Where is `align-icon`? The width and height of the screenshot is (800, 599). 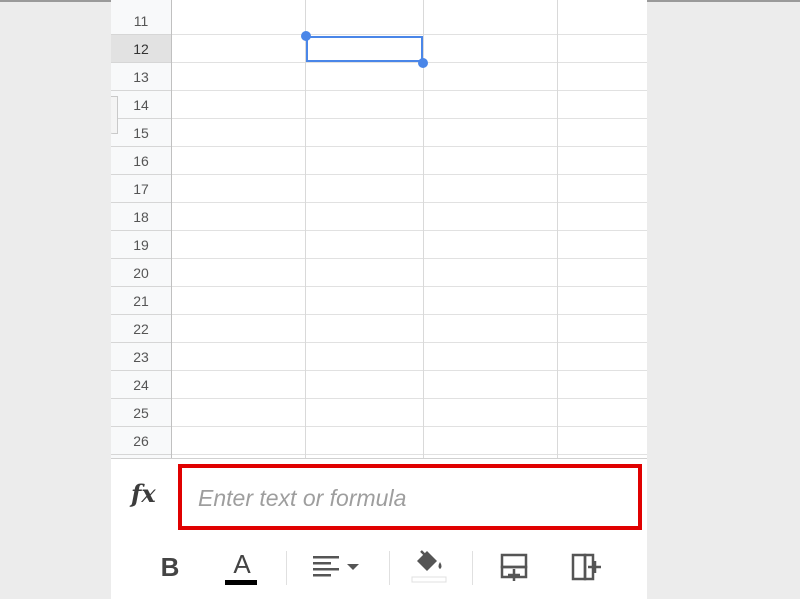 align-icon is located at coordinates (336, 566).